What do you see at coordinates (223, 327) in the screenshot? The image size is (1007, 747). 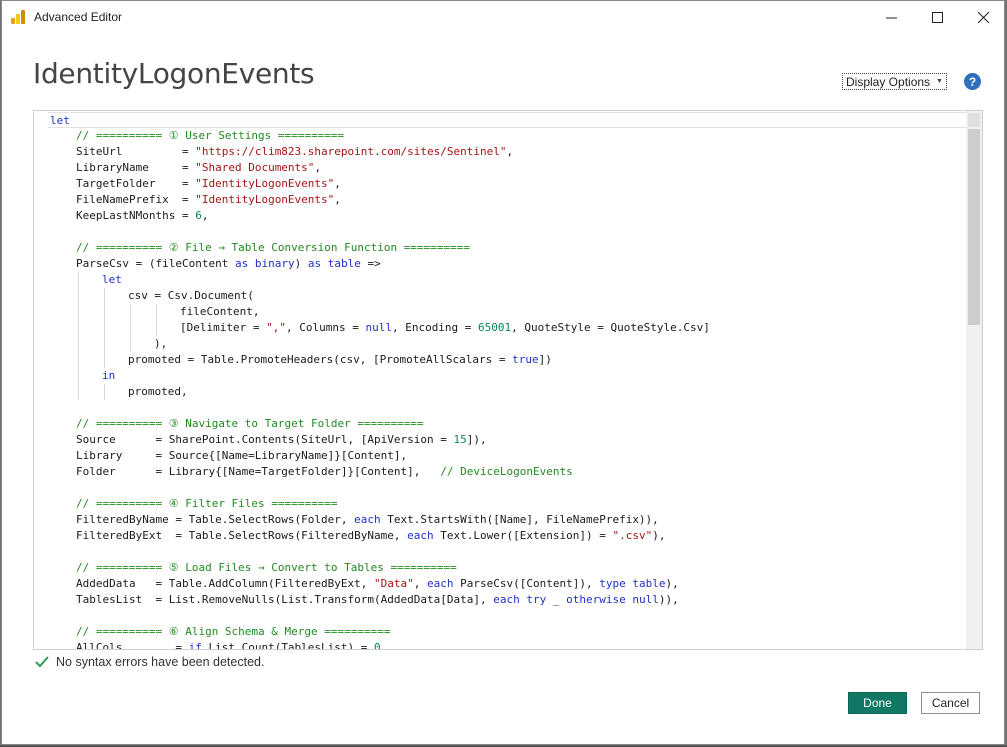 I see `code-token: [Delimiter =` at bounding box center [223, 327].